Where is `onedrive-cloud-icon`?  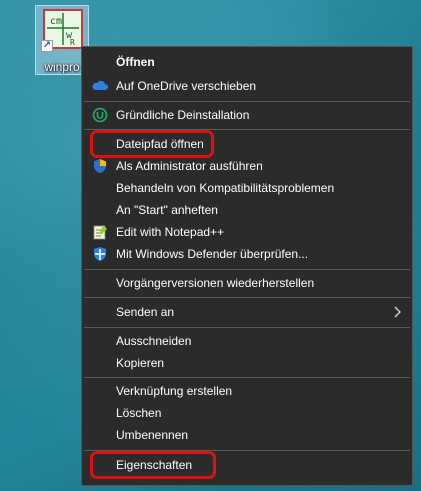 onedrive-cloud-icon is located at coordinates (100, 86).